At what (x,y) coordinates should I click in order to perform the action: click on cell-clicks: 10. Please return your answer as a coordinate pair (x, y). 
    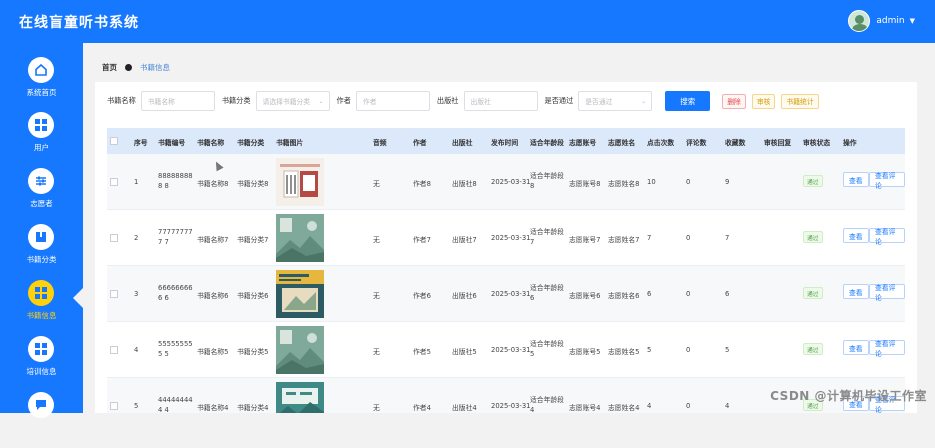
    Looking at the image, I should click on (651, 182).